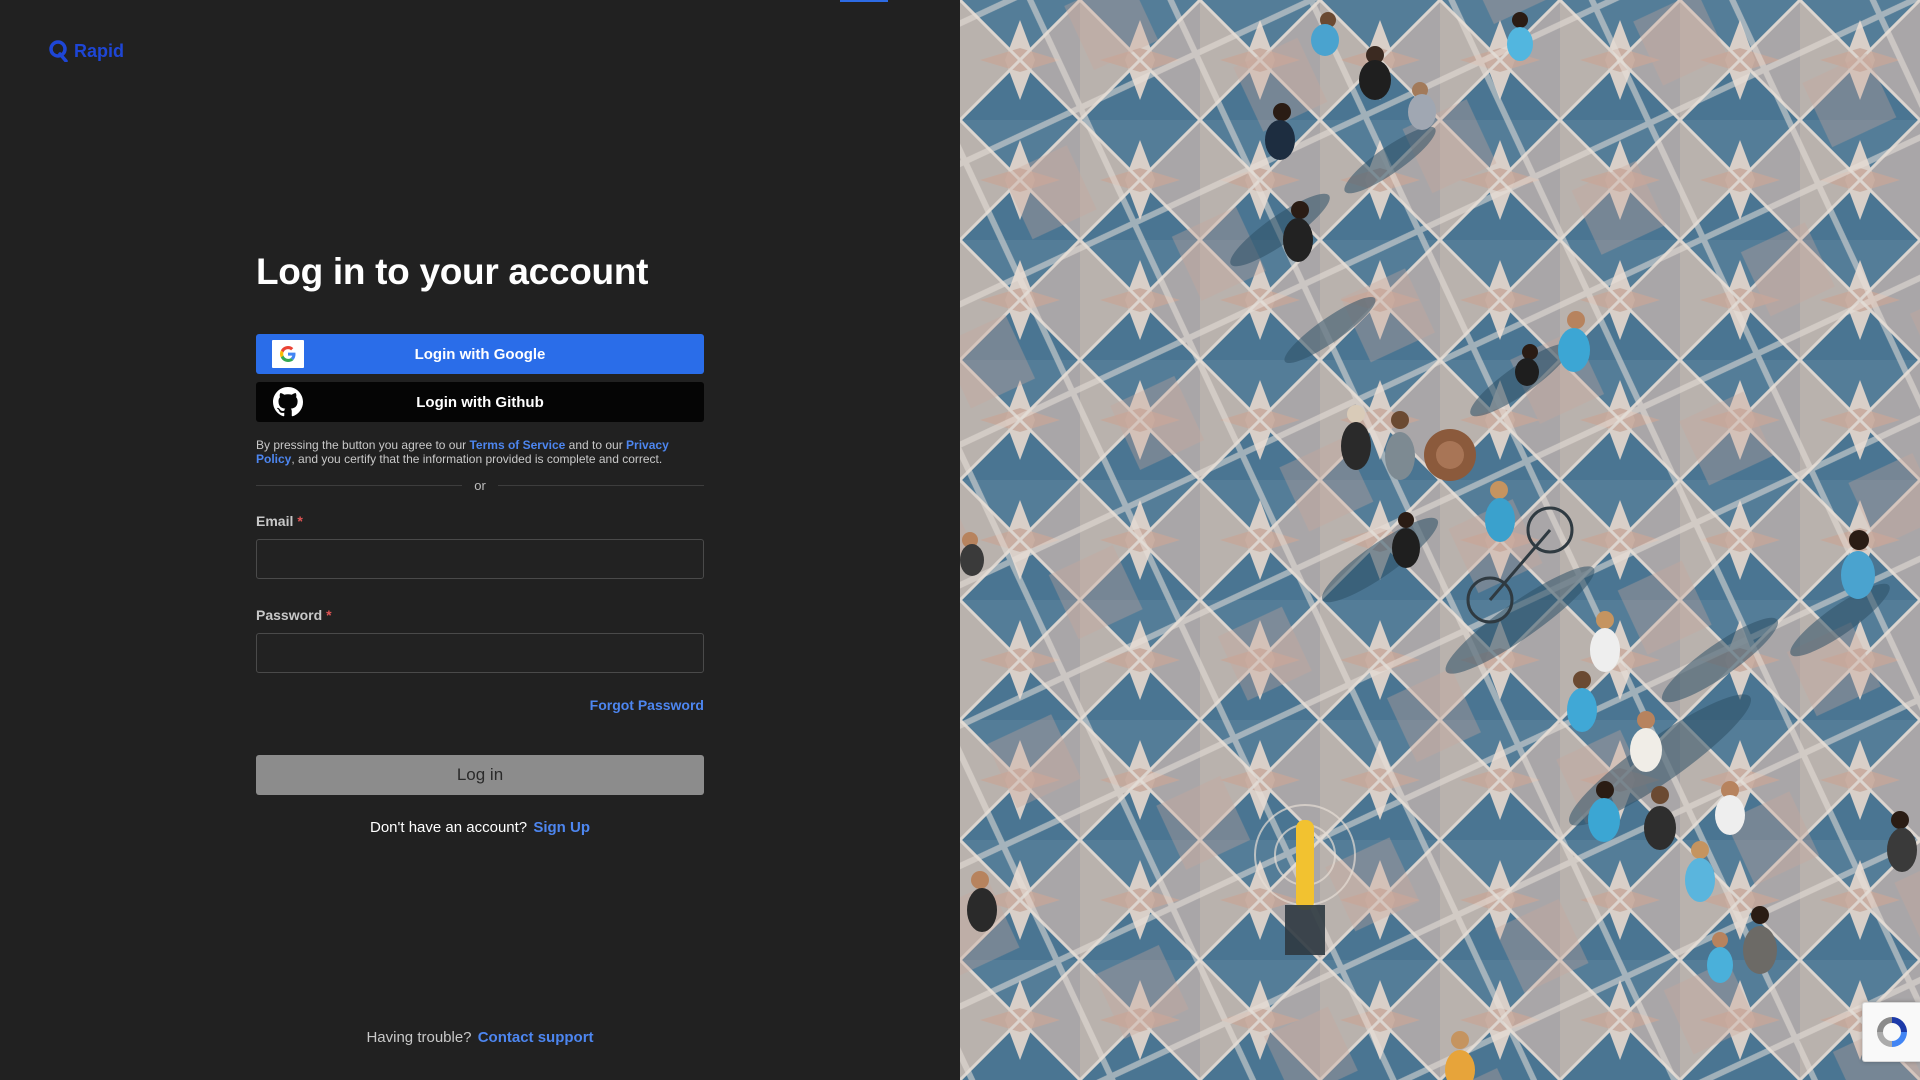 This screenshot has height=1080, width=1920. What do you see at coordinates (561, 827) in the screenshot?
I see `sign-up-link: Sign Up` at bounding box center [561, 827].